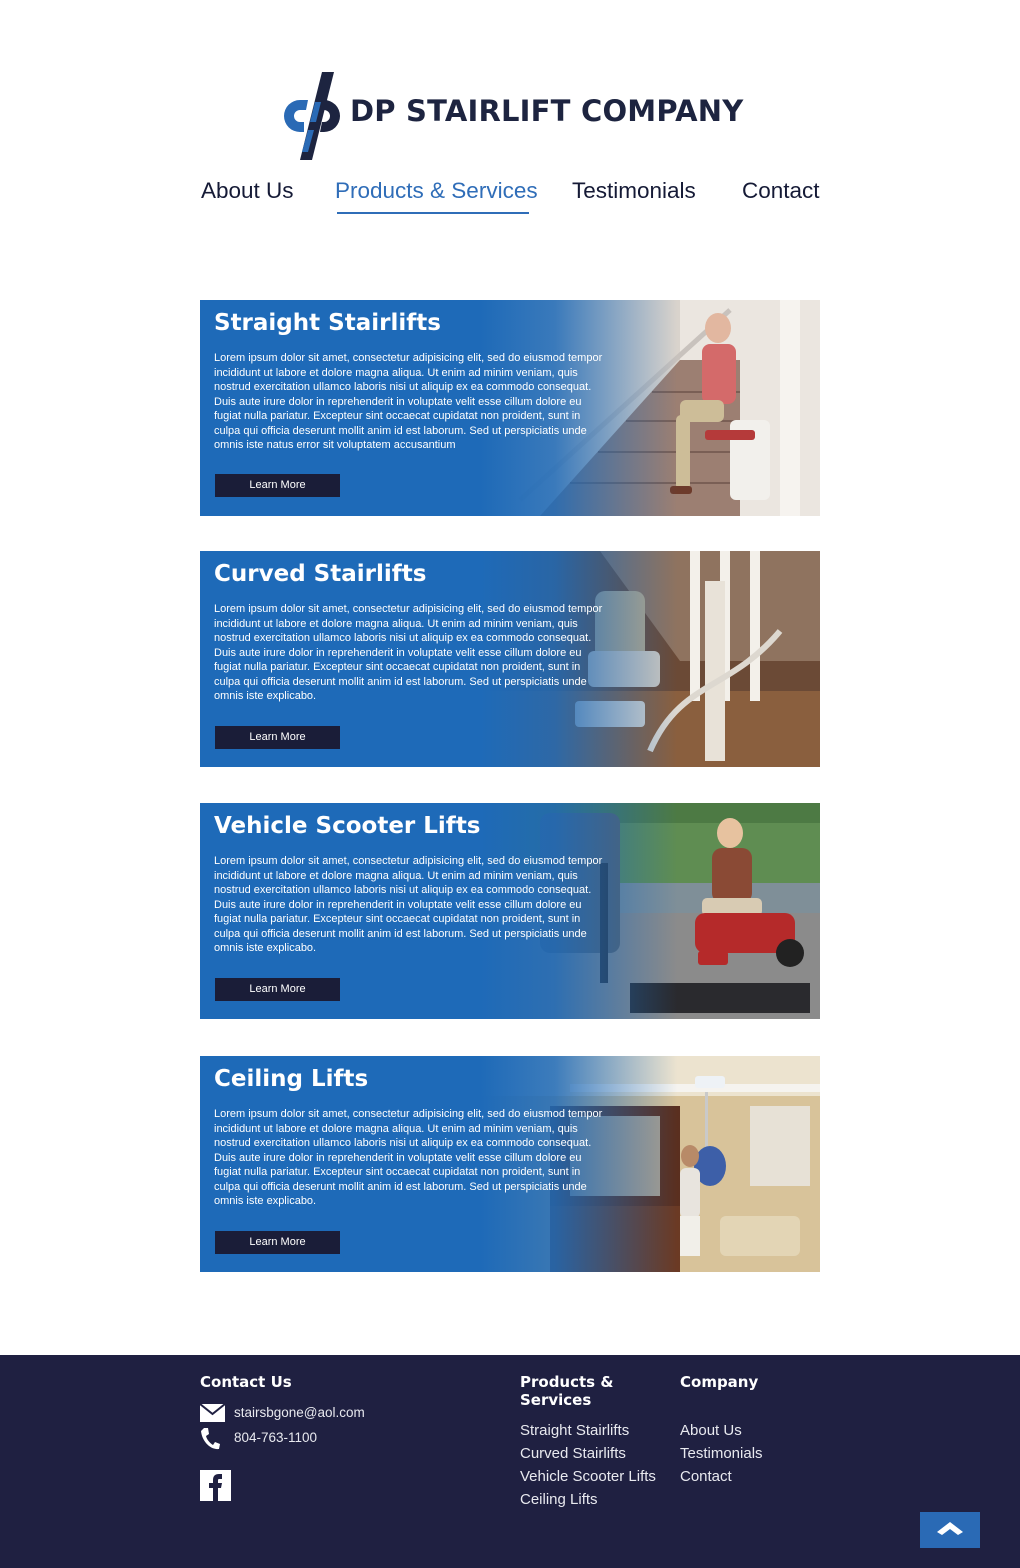 Image resolution: width=1020 pixels, height=1568 pixels. What do you see at coordinates (634, 191) in the screenshot?
I see `nav-testimonials: Testimonials` at bounding box center [634, 191].